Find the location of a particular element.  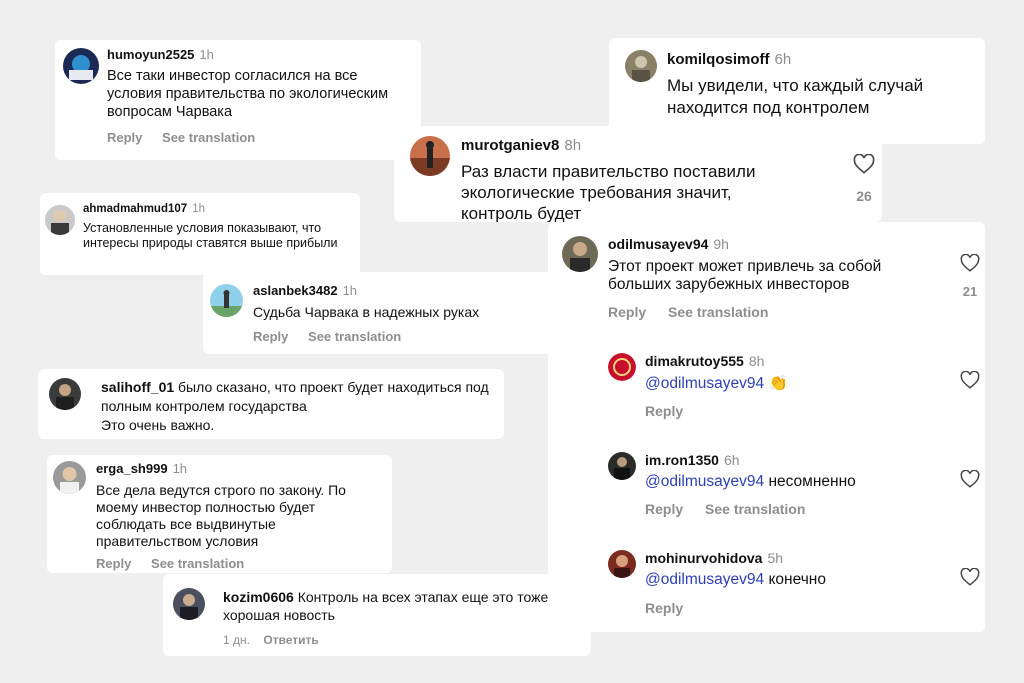

timestamp: 5h is located at coordinates (775, 558).